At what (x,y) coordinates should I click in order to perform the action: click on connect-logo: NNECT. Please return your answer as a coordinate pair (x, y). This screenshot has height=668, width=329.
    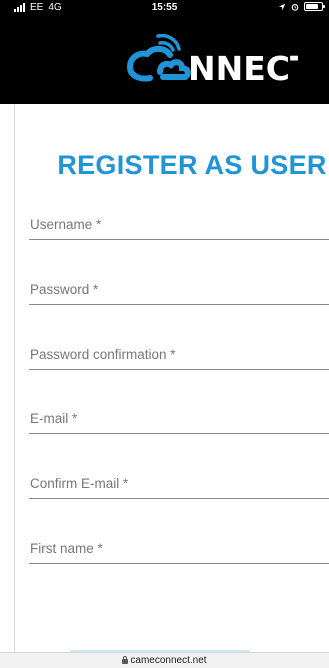
    Looking at the image, I should click on (212, 61).